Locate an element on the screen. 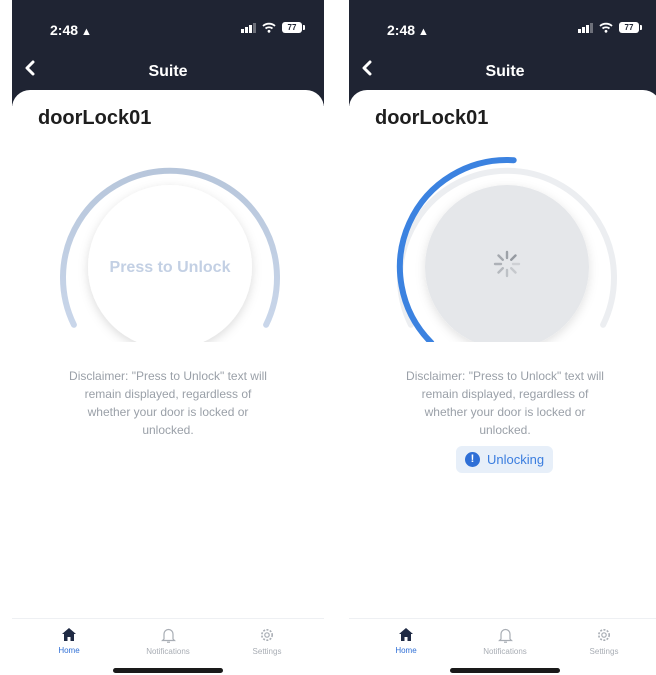  status-badge-text: Unlocking is located at coordinates (516, 459).